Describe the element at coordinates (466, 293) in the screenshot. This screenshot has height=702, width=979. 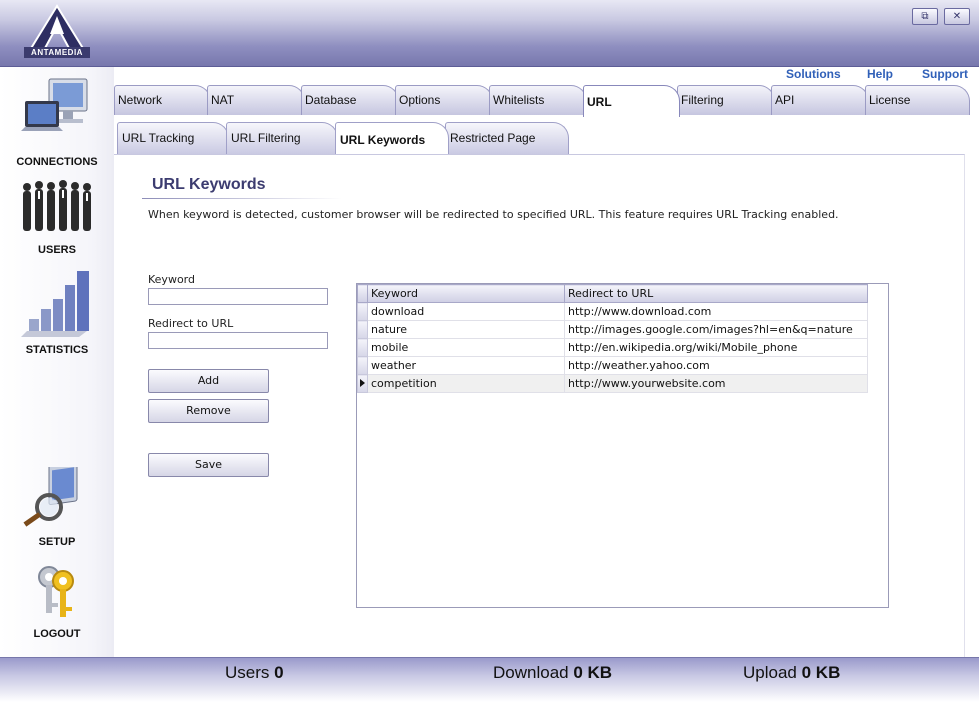
I see `column-header-keyword: Keyword` at that location.